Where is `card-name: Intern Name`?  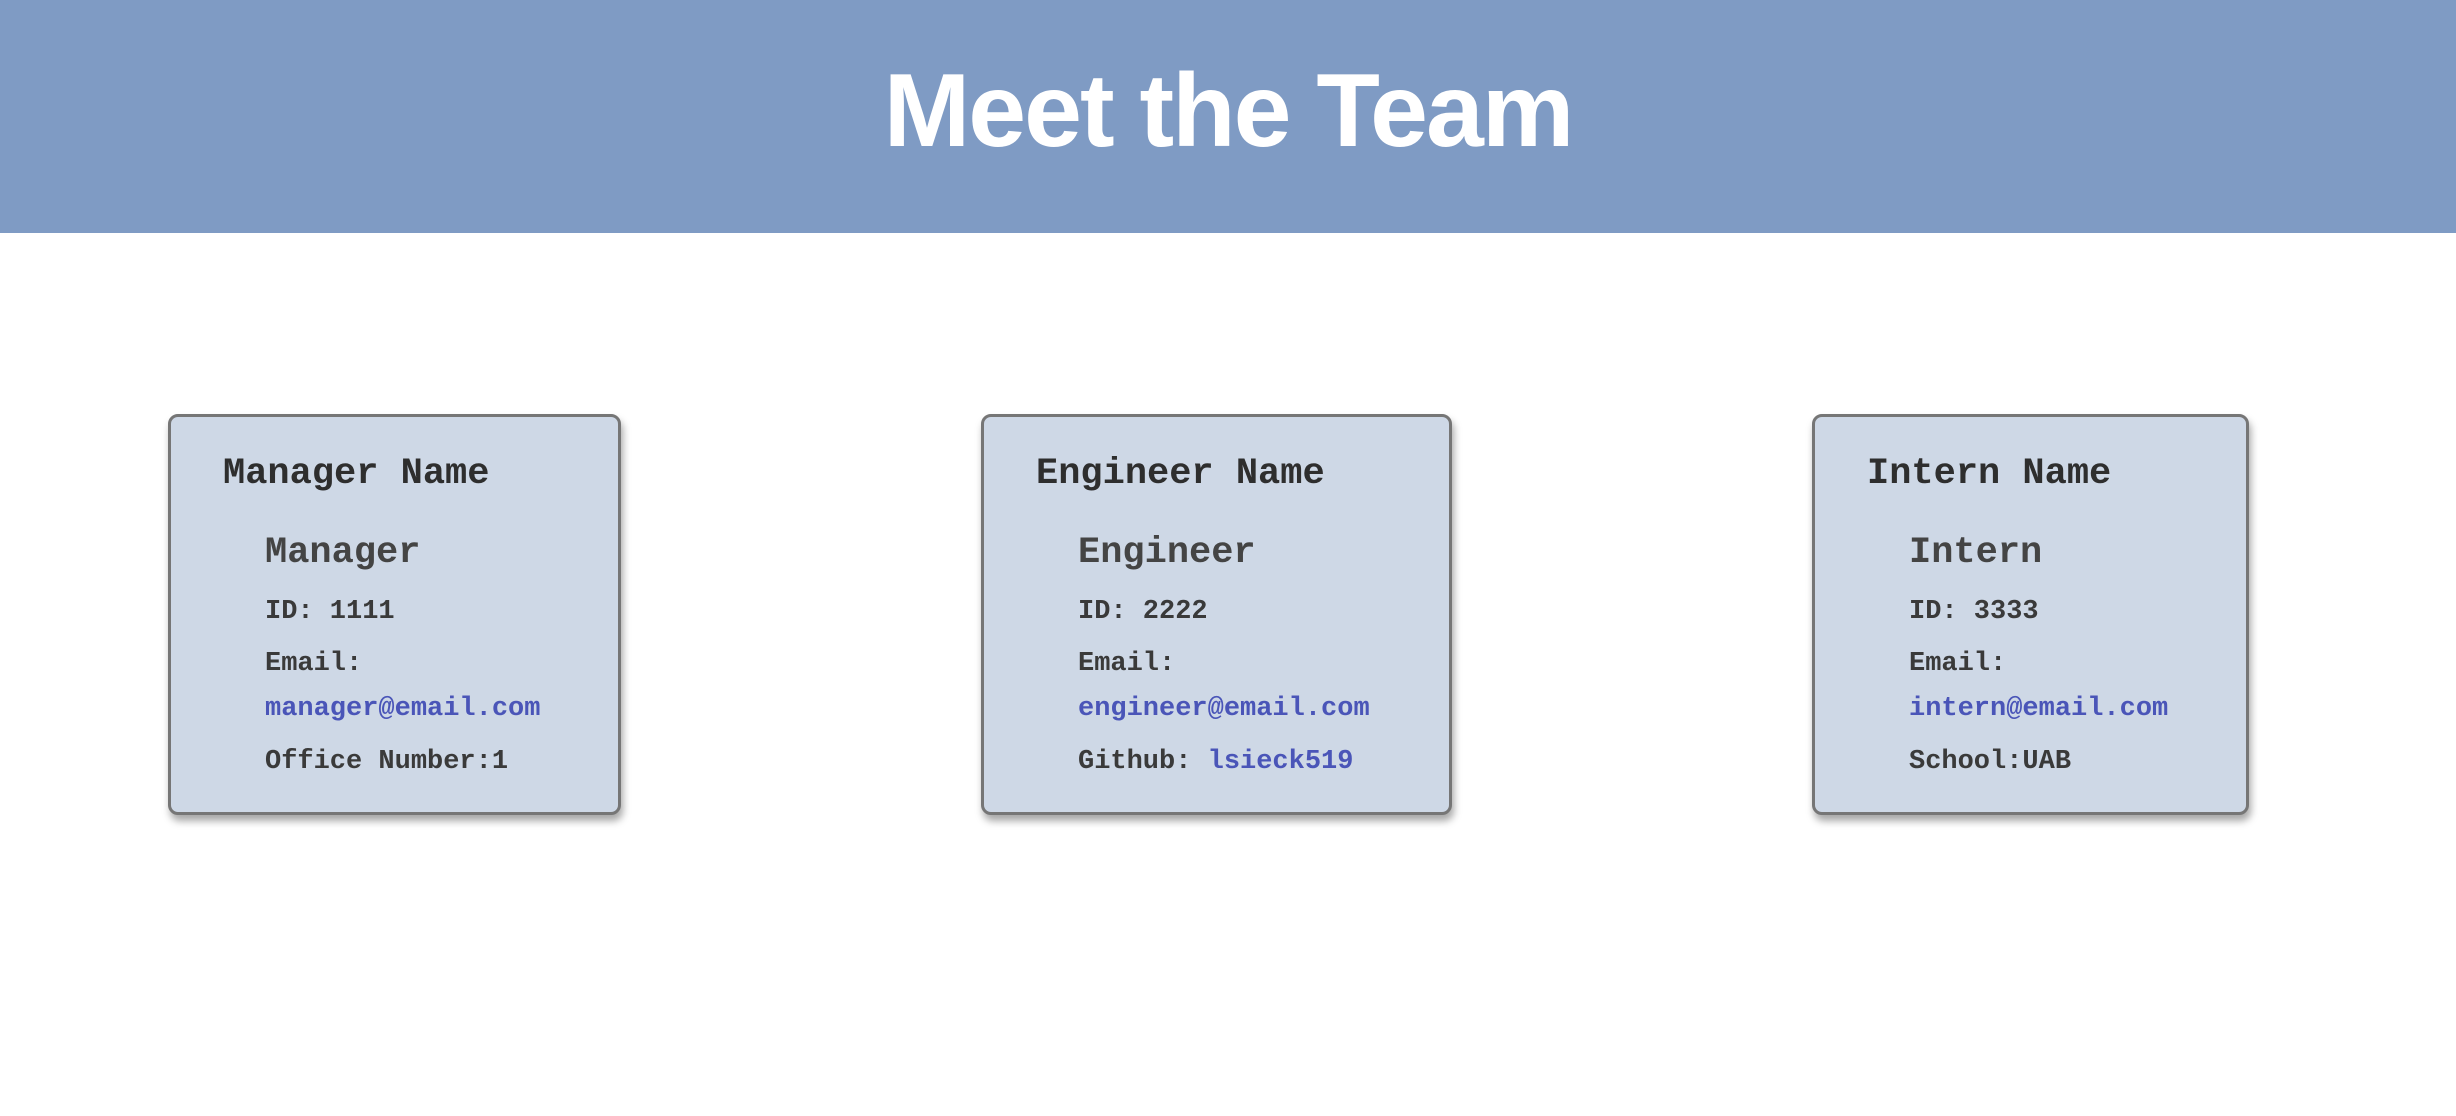
card-name: Intern Name is located at coordinates (1989, 474).